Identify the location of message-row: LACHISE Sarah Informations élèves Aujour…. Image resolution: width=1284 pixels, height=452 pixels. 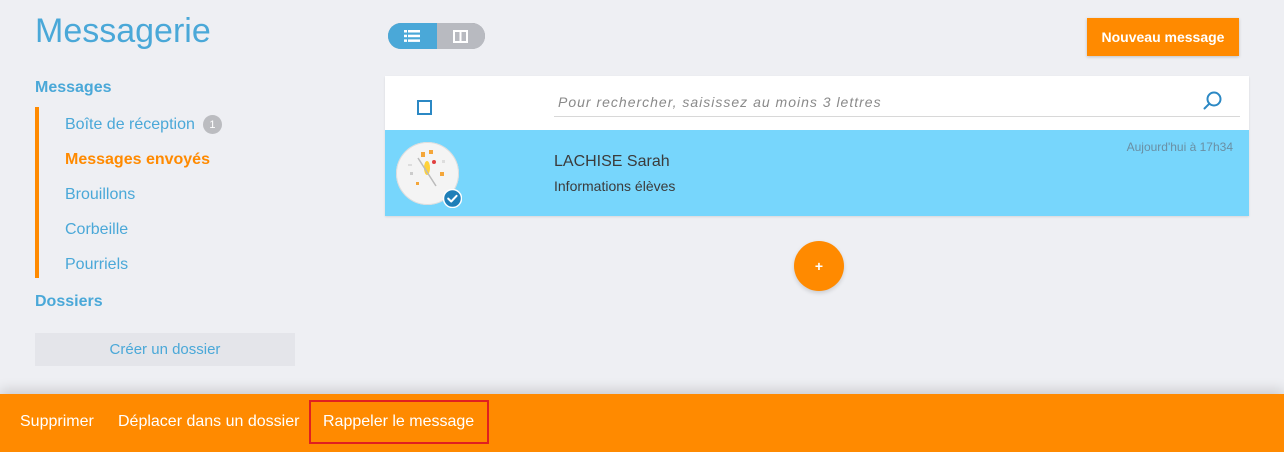
(817, 173).